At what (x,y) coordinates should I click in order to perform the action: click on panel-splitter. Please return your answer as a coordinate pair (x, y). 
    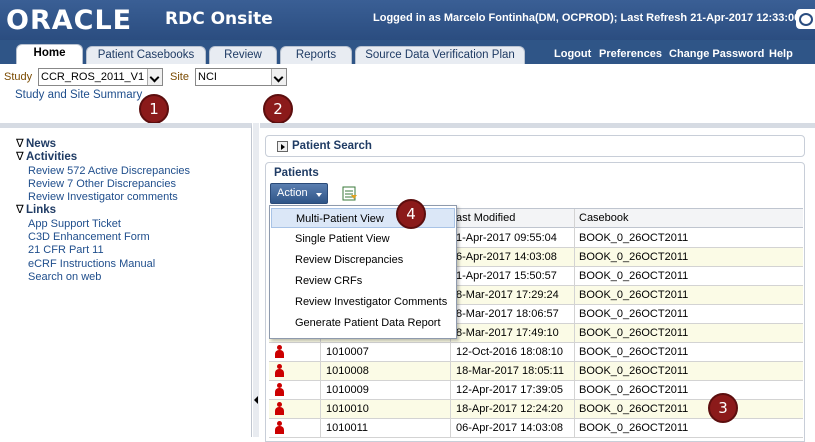
    Looking at the image, I should click on (256, 280).